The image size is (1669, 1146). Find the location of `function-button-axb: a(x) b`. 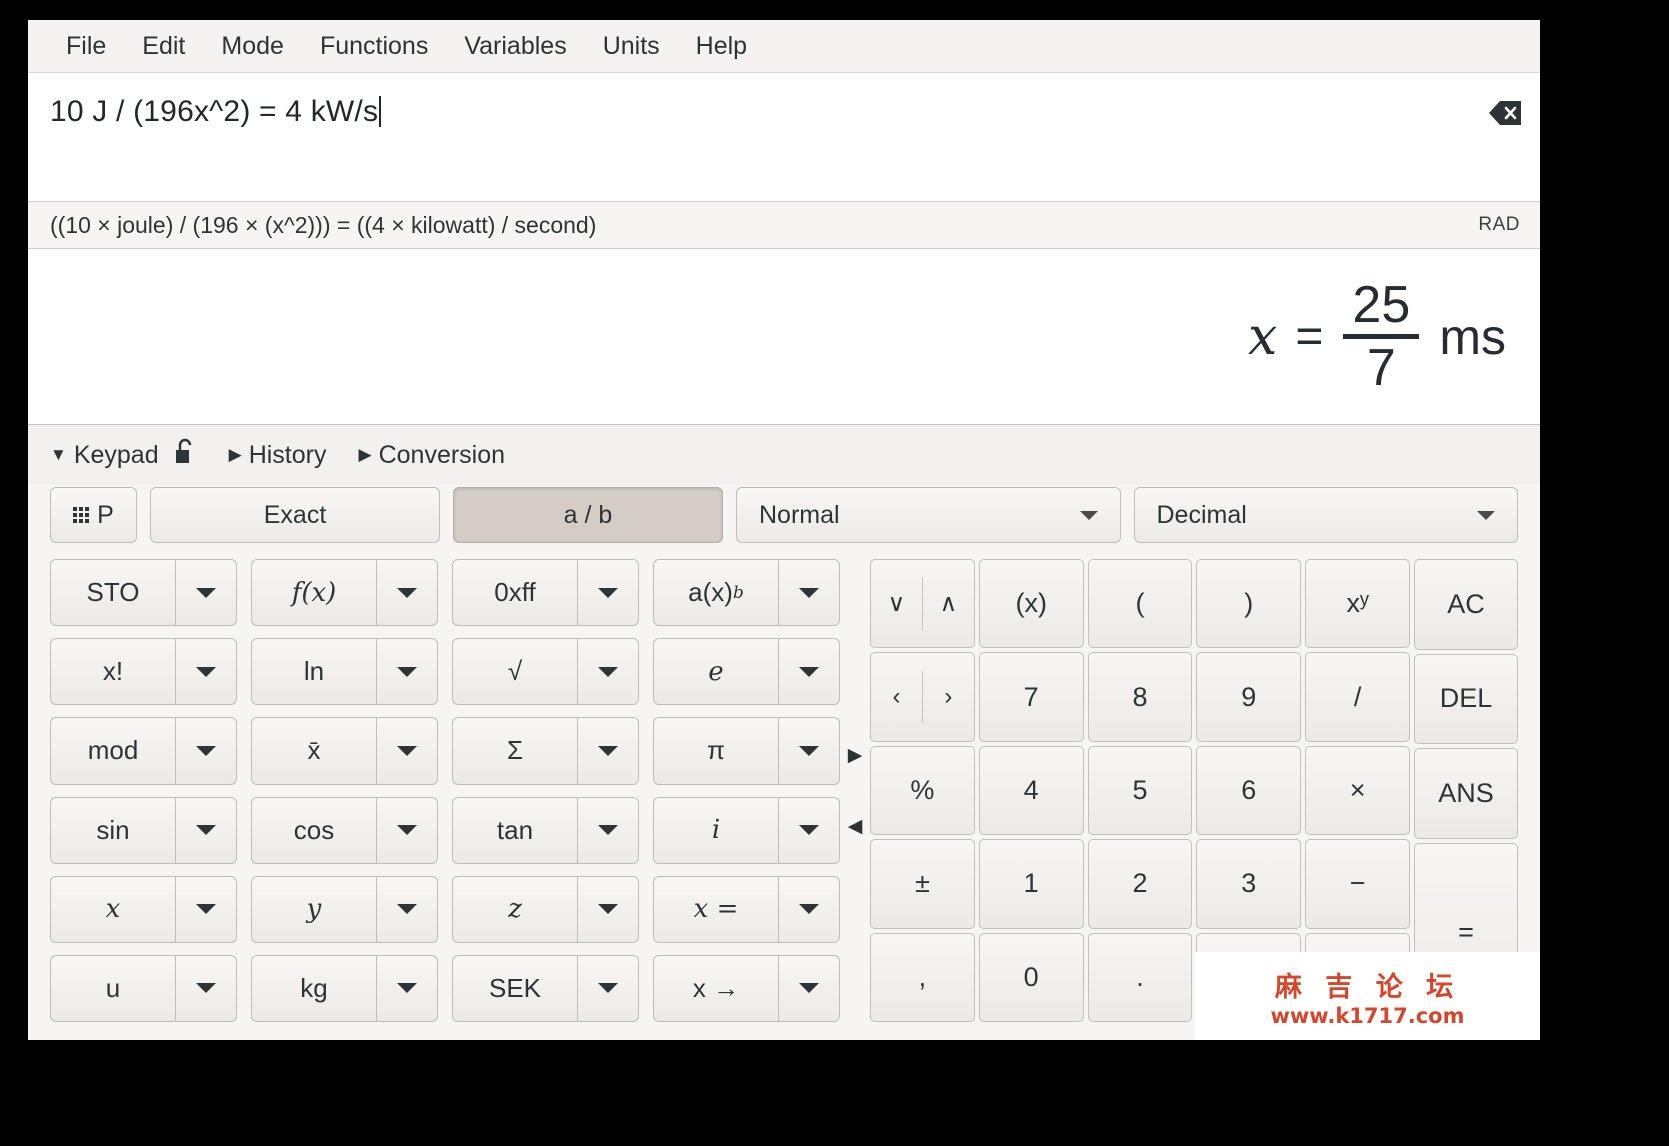

function-button-axb: a(x) b is located at coordinates (715, 593).